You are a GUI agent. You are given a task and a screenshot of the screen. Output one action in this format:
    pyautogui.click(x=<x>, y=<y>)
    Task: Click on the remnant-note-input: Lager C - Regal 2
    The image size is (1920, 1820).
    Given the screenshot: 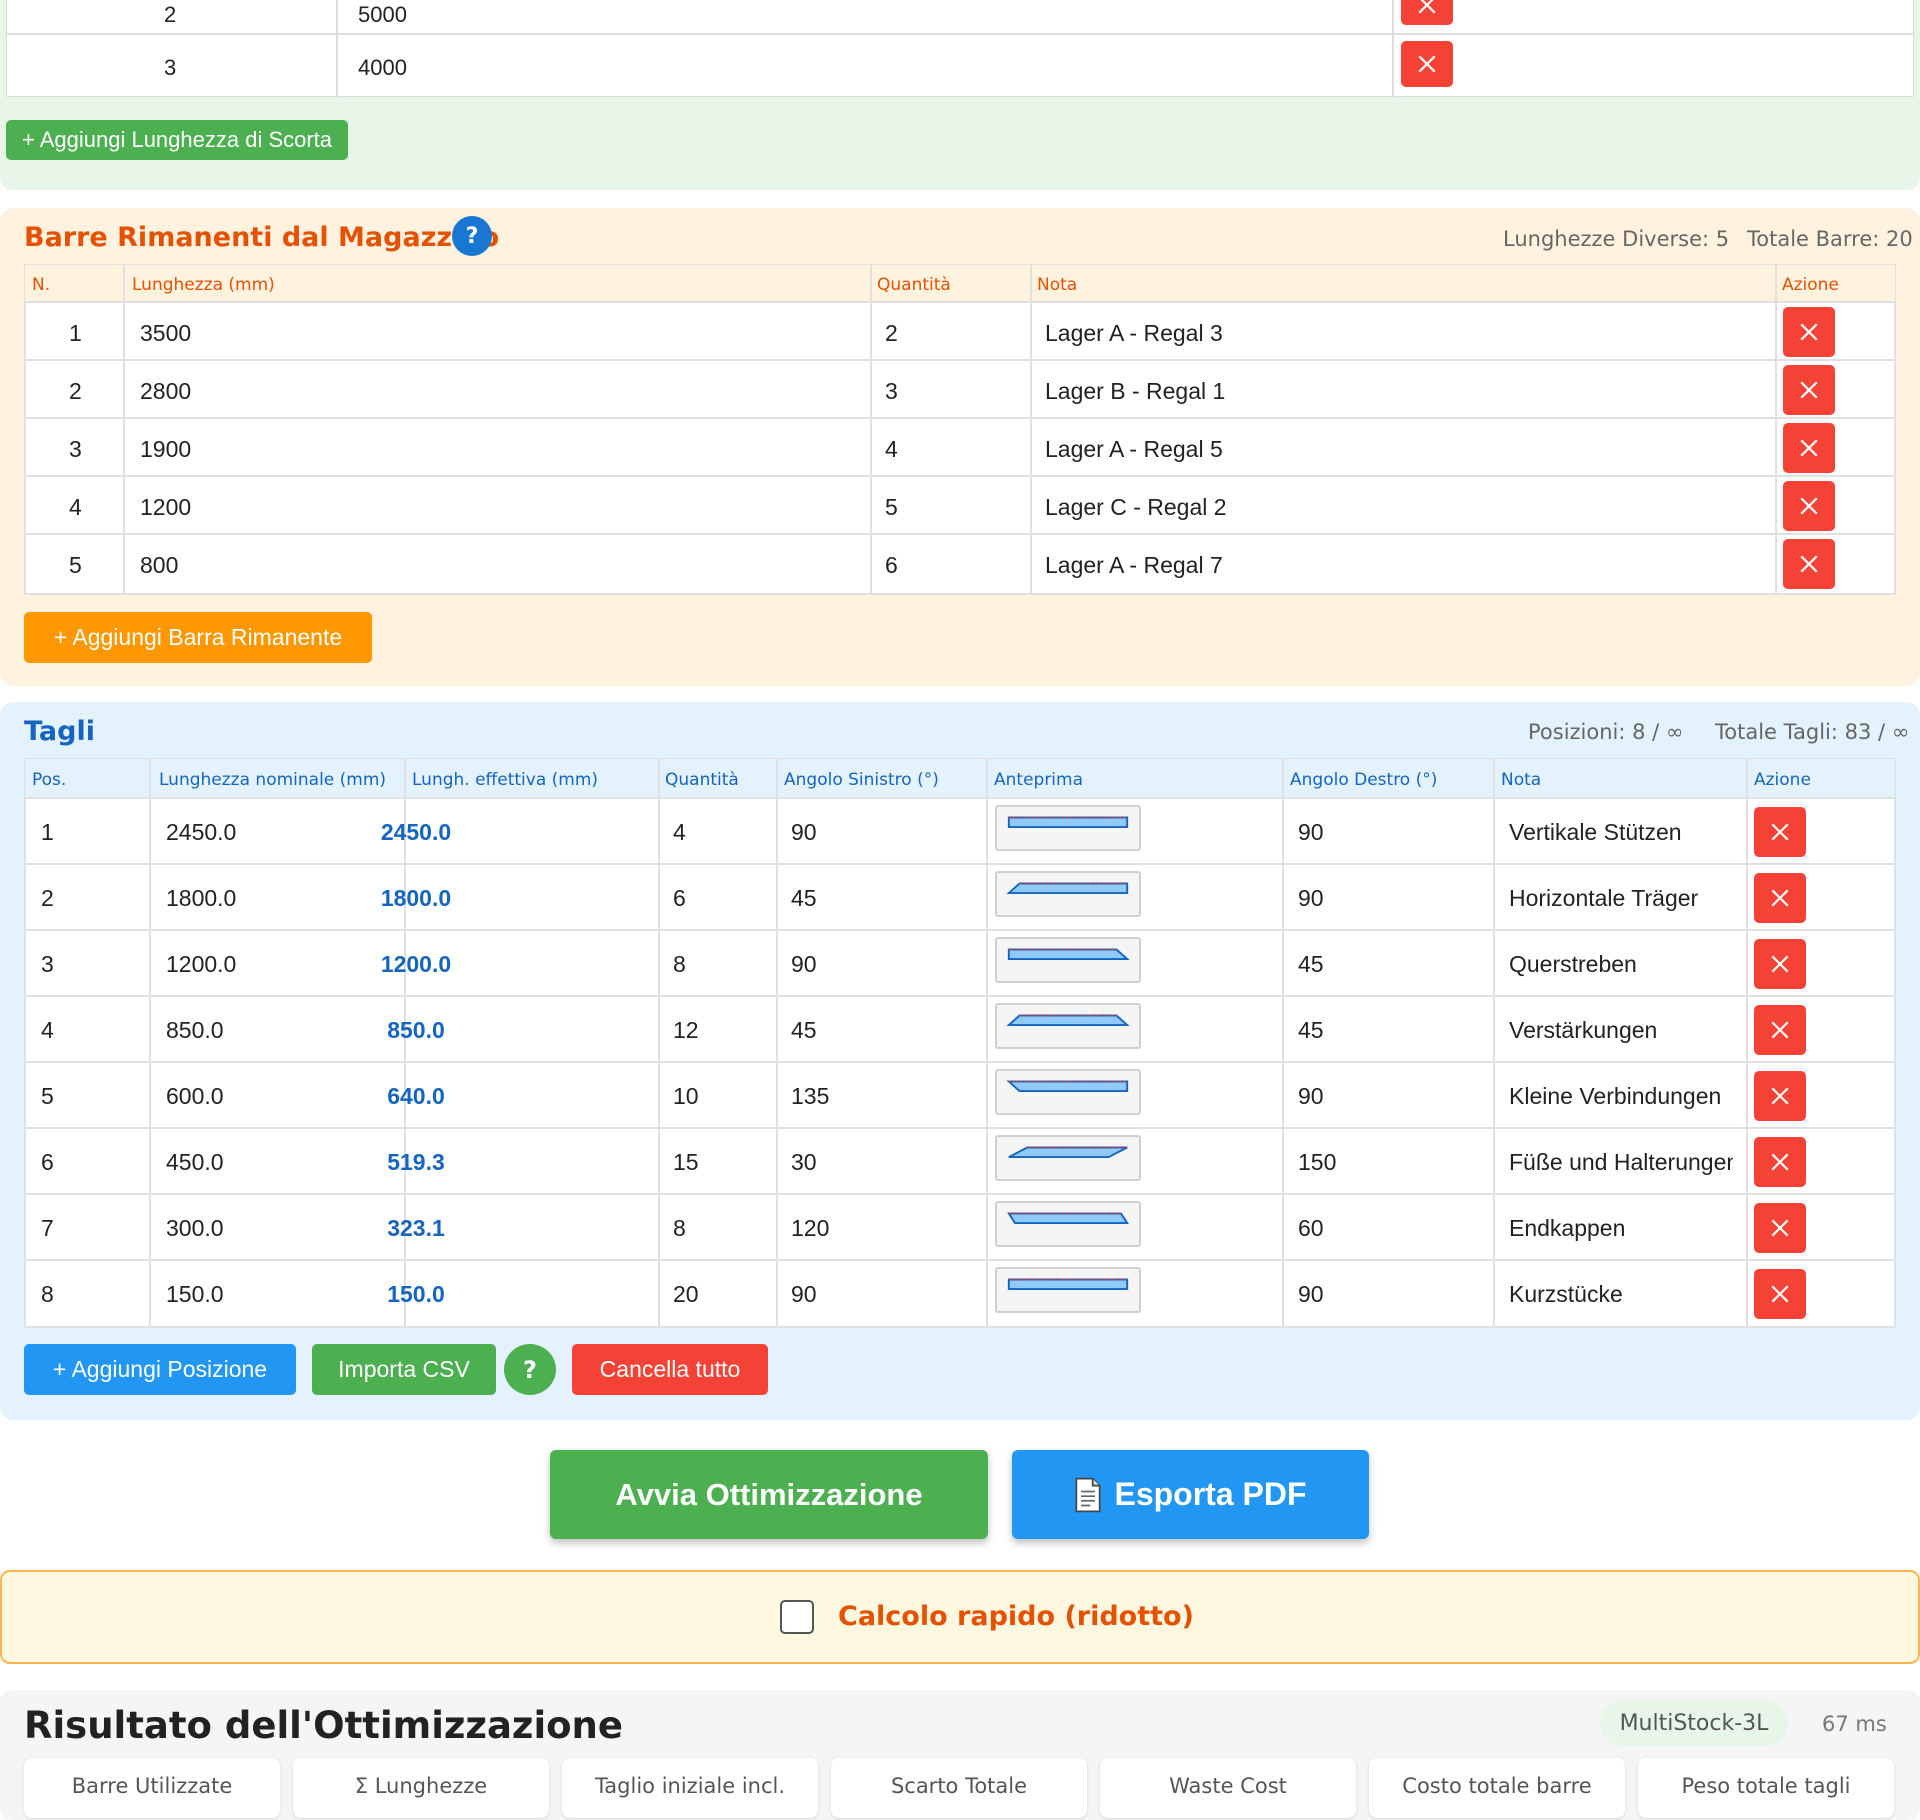 What is the action you would take?
    pyautogui.click(x=1136, y=507)
    